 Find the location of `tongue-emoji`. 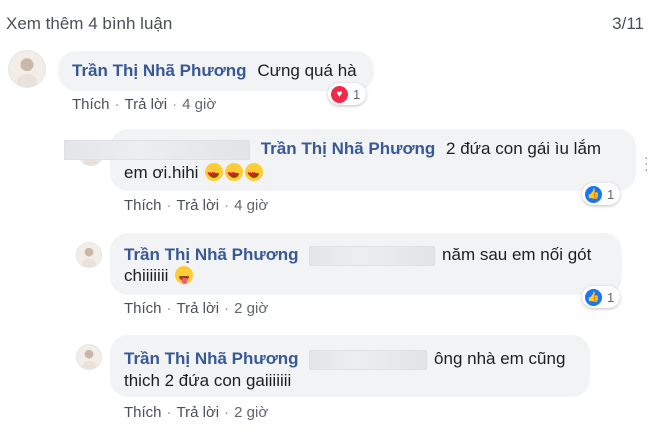

tongue-emoji is located at coordinates (184, 275).